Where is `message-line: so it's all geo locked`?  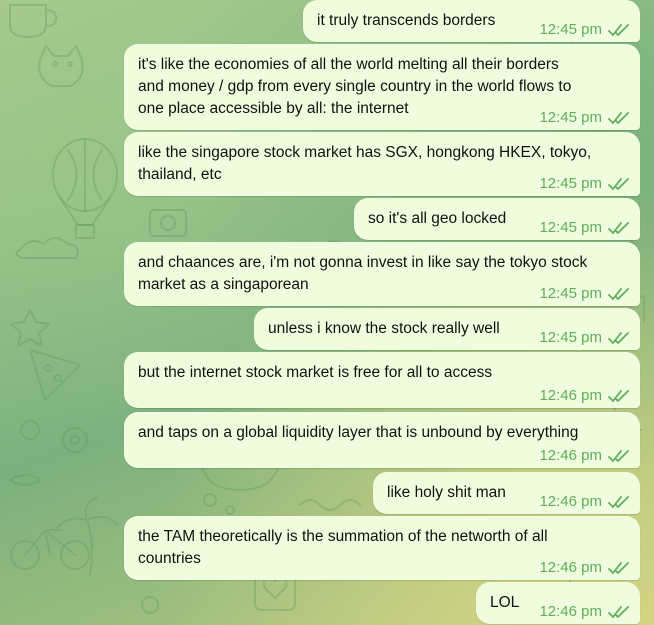 message-line: so it's all geo locked is located at coordinates (437, 218).